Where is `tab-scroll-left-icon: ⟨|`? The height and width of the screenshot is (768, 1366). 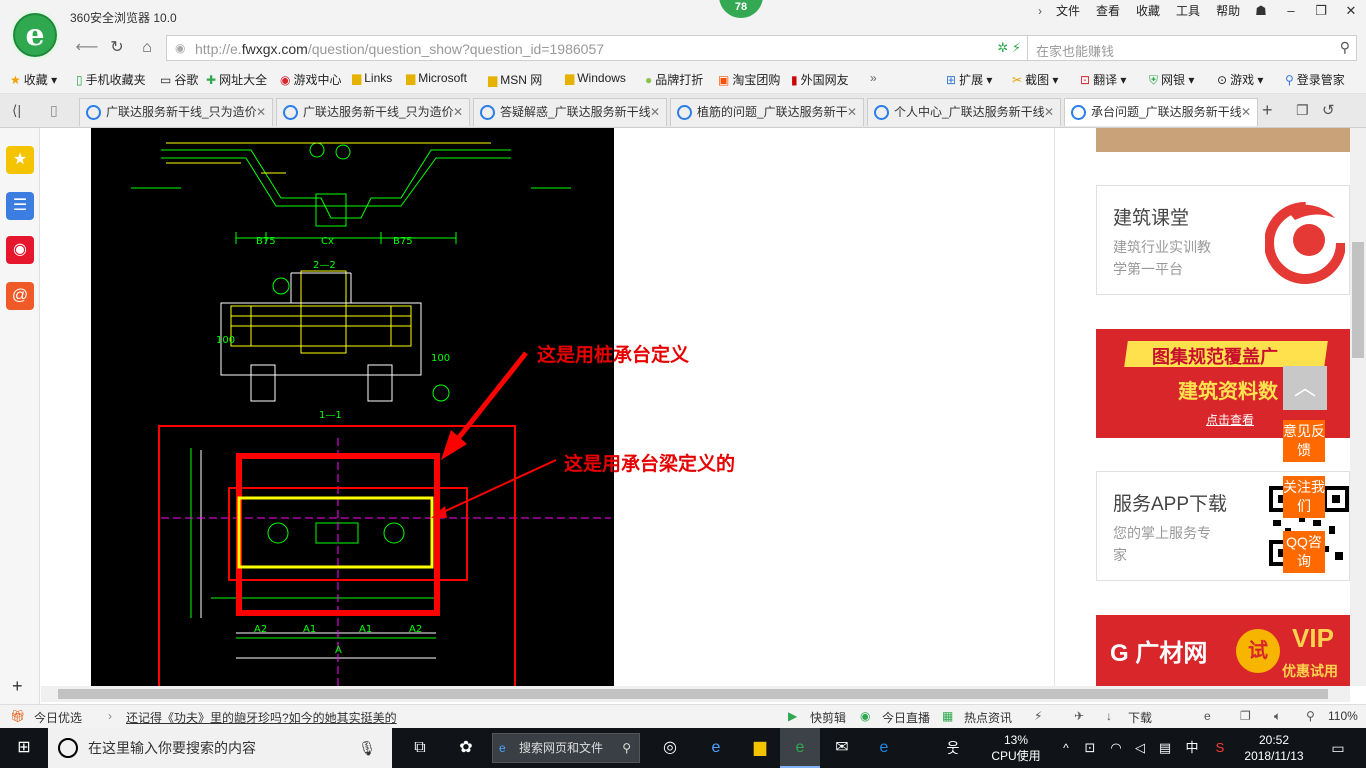 tab-scroll-left-icon: ⟨| is located at coordinates (16, 110).